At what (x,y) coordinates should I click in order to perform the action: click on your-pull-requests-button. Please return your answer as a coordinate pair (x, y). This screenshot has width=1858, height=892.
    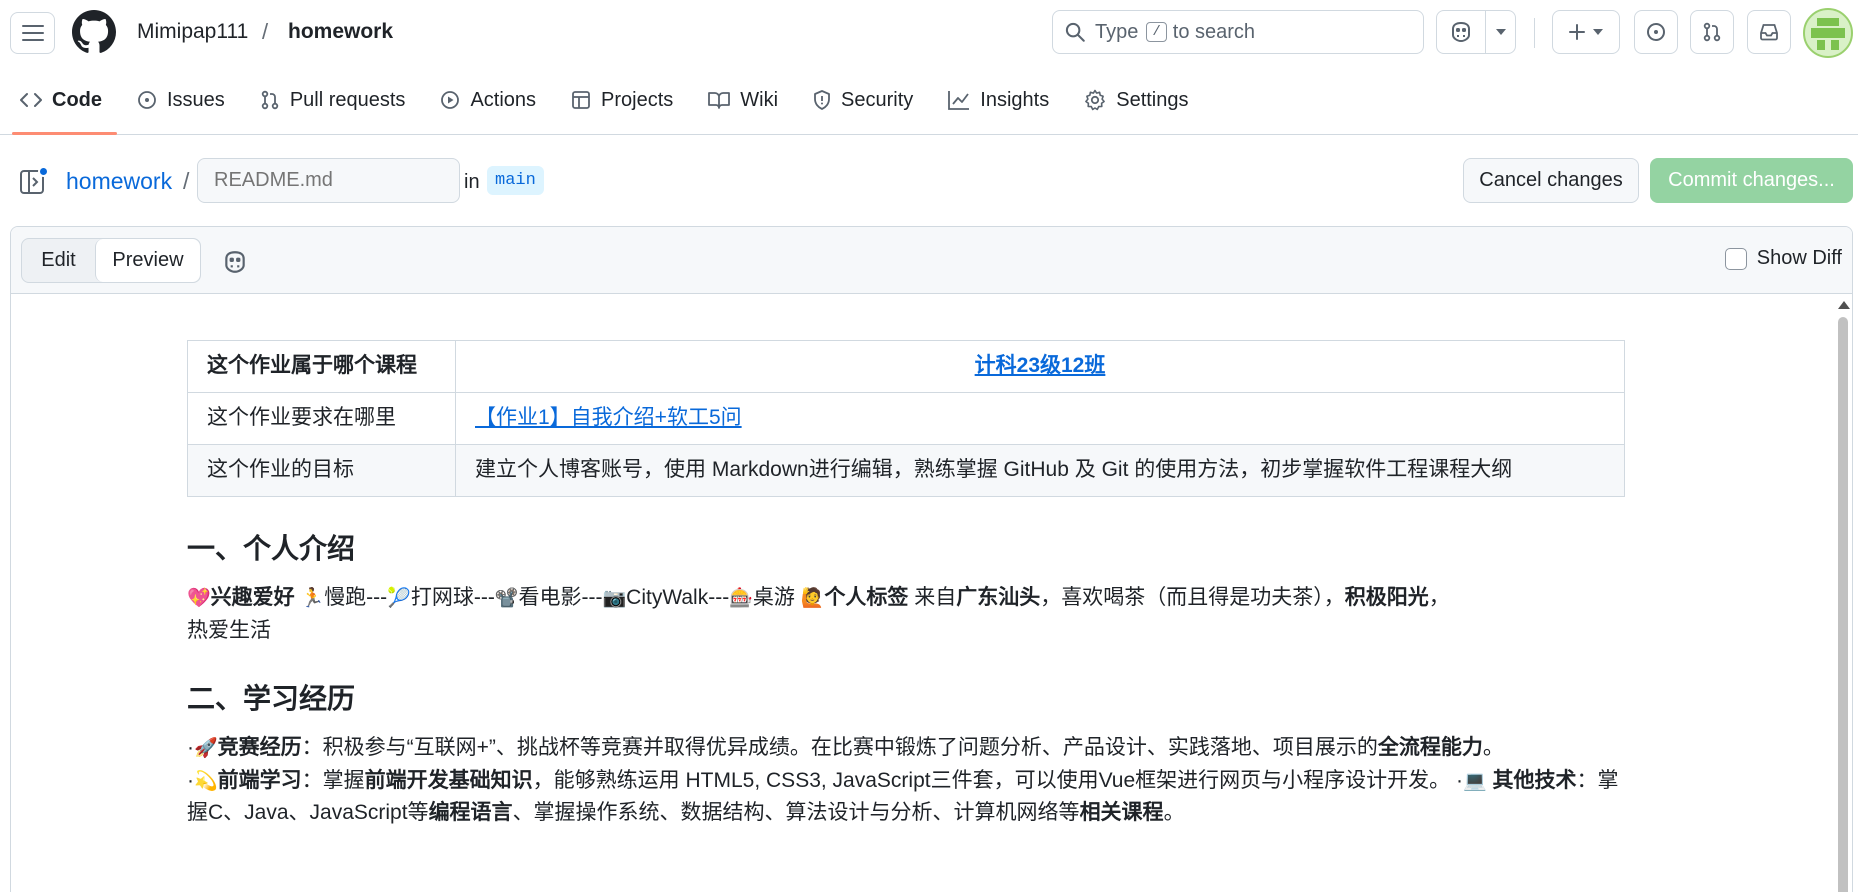
    Looking at the image, I should click on (1712, 32).